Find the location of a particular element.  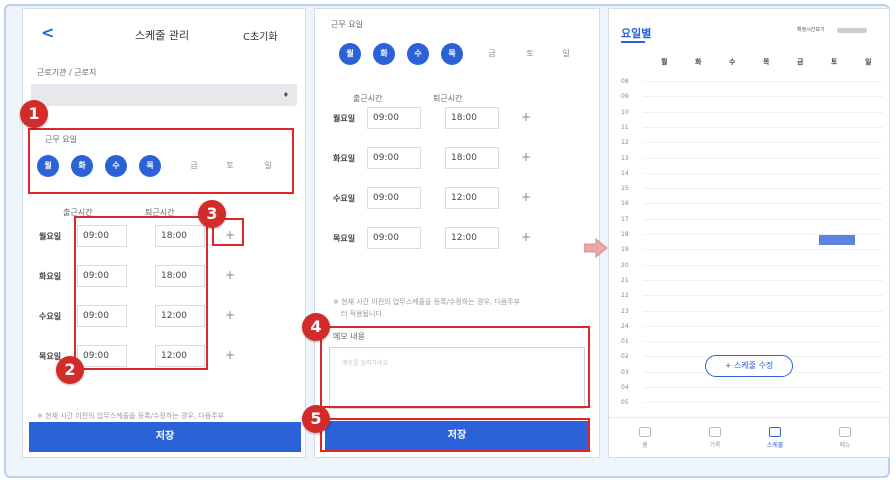

hour-label: 18 is located at coordinates (625, 234).